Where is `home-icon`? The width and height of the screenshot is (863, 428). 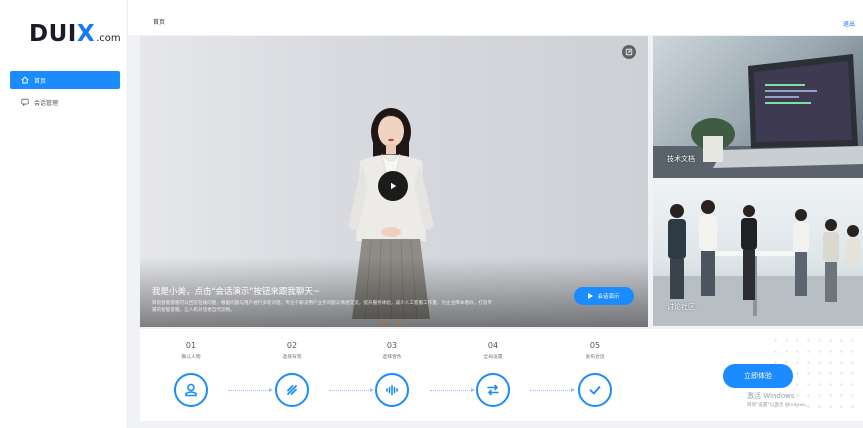 home-icon is located at coordinates (24, 80).